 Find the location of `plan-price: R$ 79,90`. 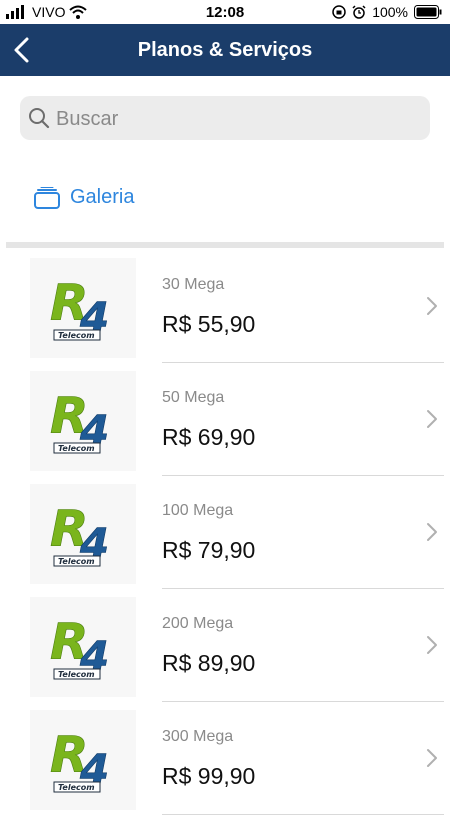

plan-price: R$ 79,90 is located at coordinates (209, 550).